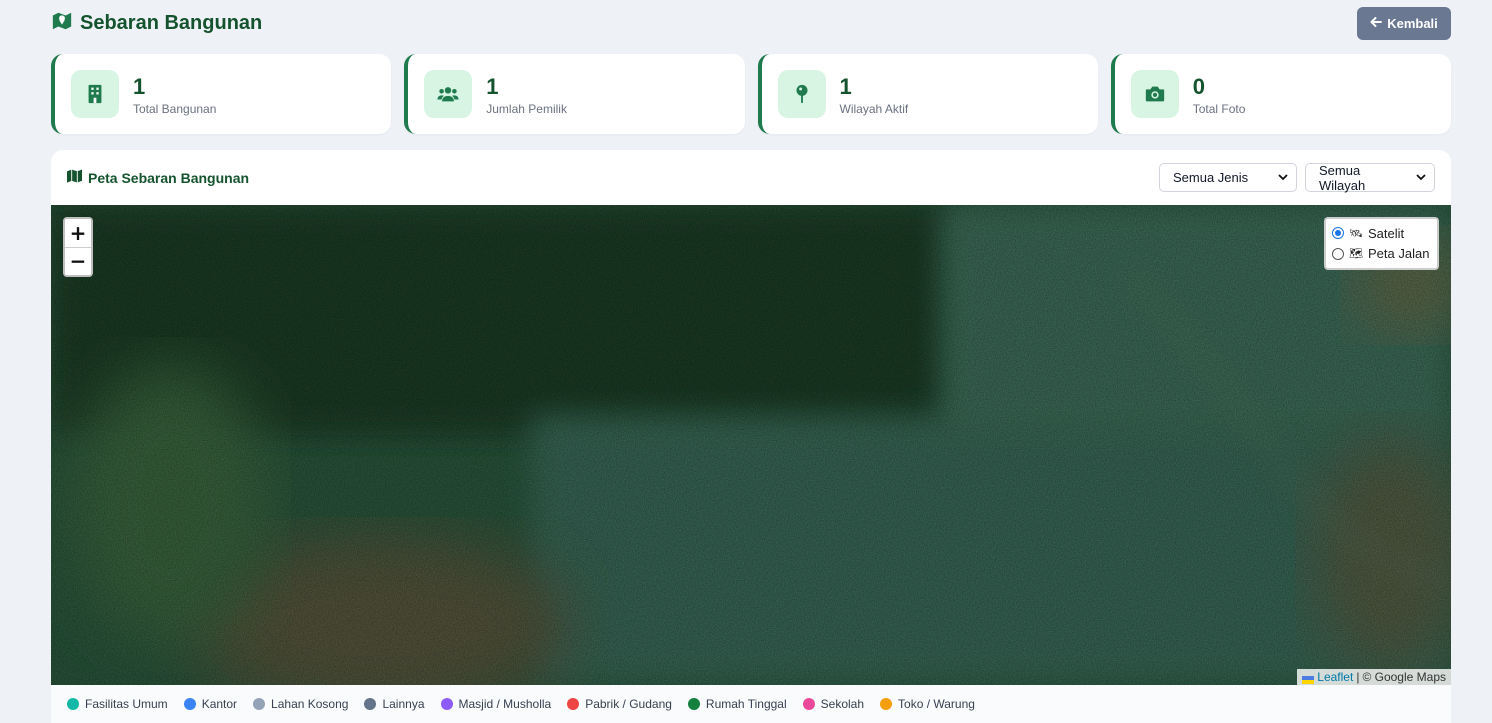  What do you see at coordinates (62, 23) in the screenshot?
I see `map-marked-icon` at bounding box center [62, 23].